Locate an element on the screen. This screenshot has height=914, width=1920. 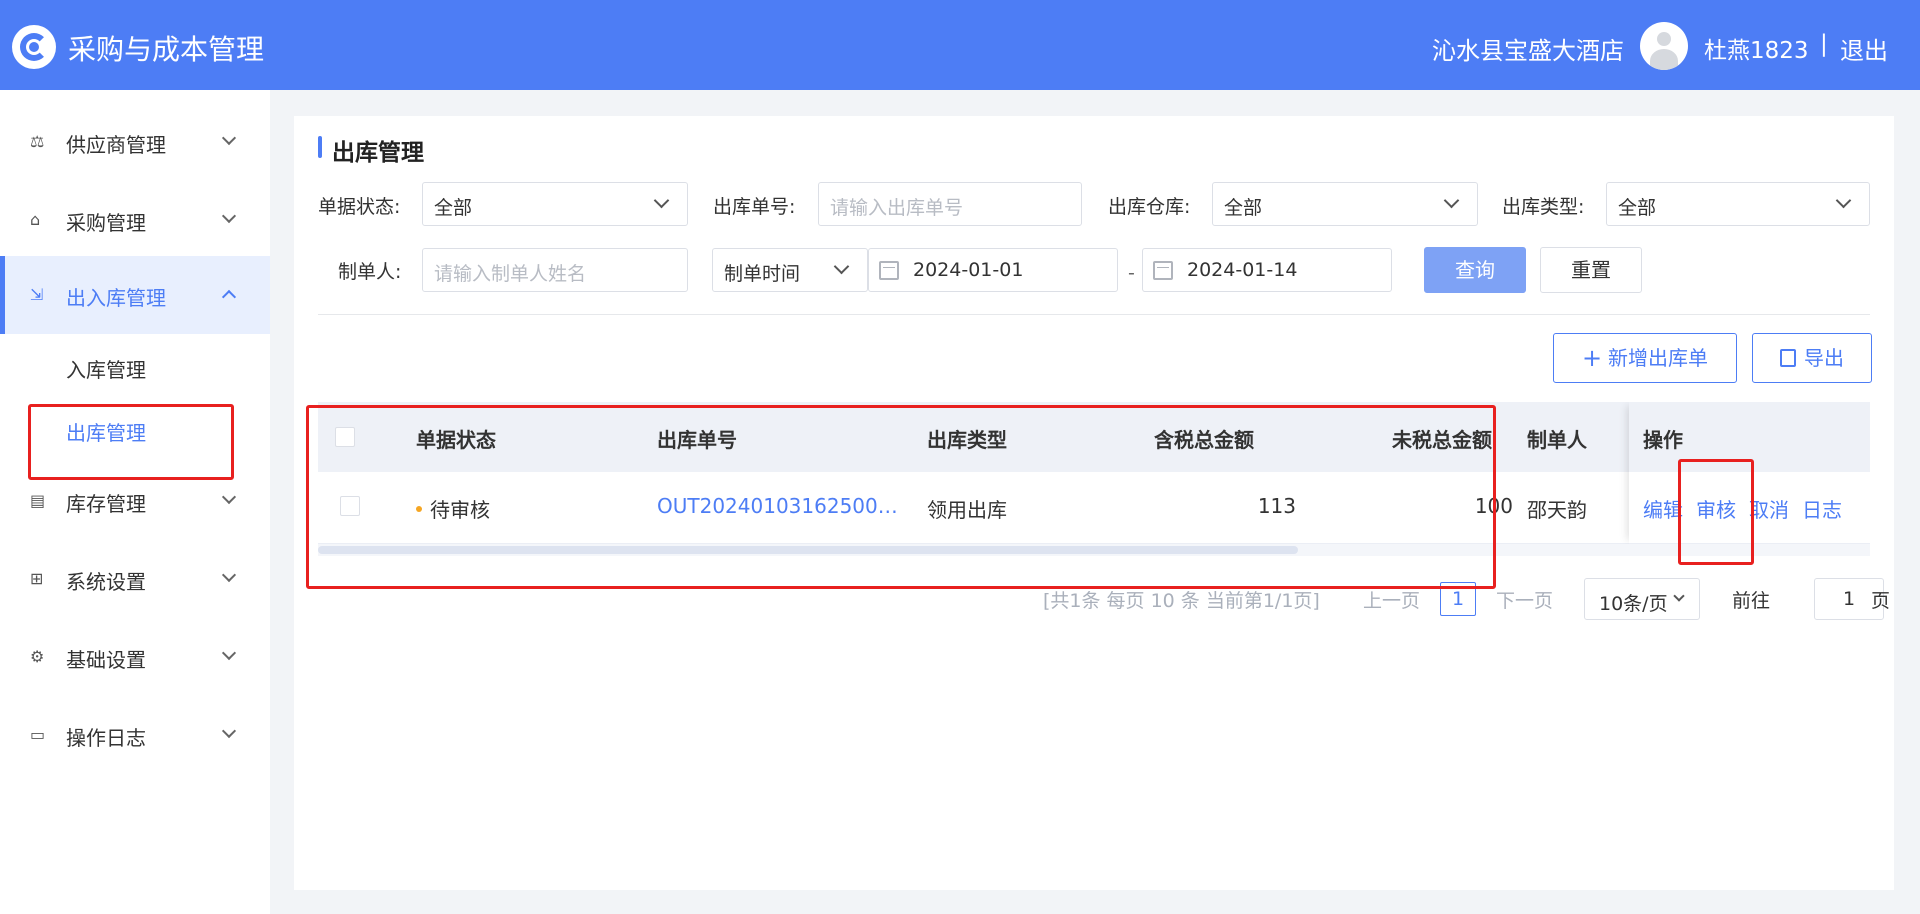
sidebar-item-label: 出入库管理 is located at coordinates (116, 298).